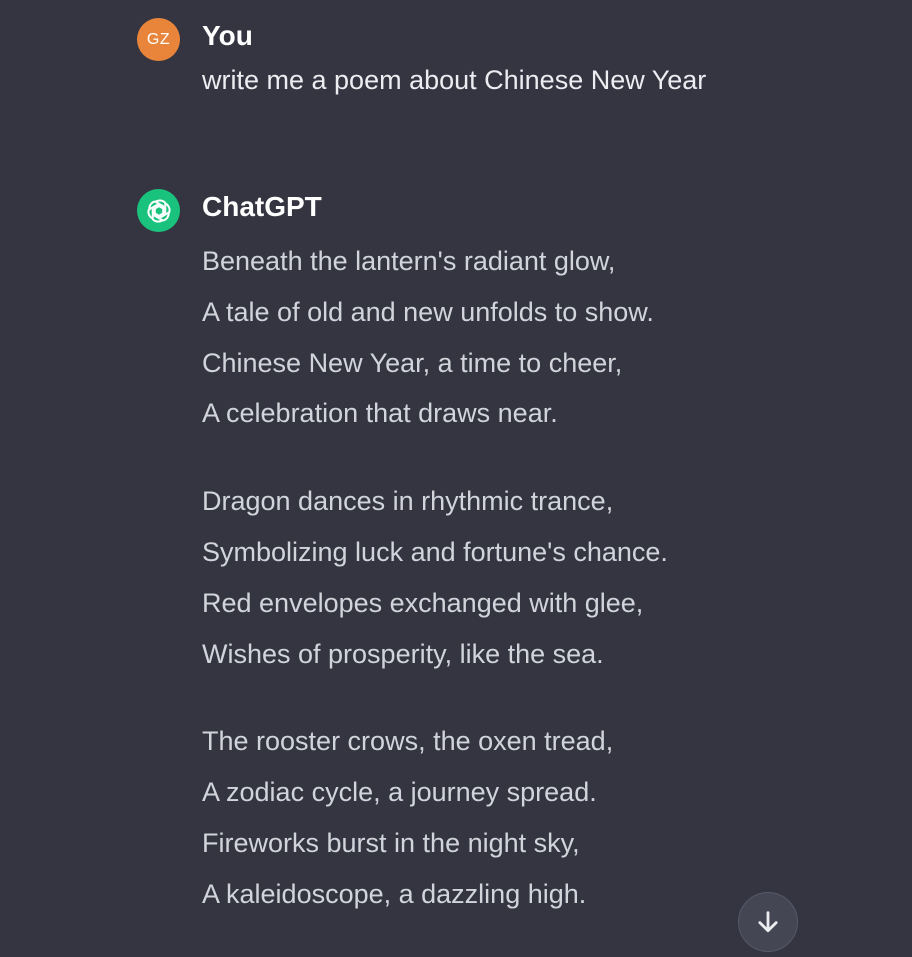  I want to click on user-avatar: GZ, so click(158, 39).